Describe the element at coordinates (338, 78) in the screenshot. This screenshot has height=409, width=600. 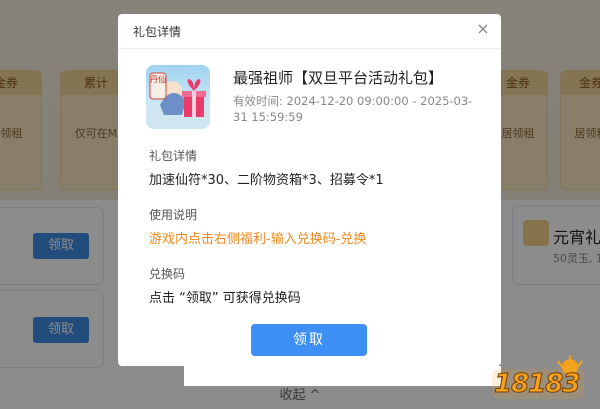
I see `gift-name: 最强祖师【双旦平台活动礼包】` at that location.